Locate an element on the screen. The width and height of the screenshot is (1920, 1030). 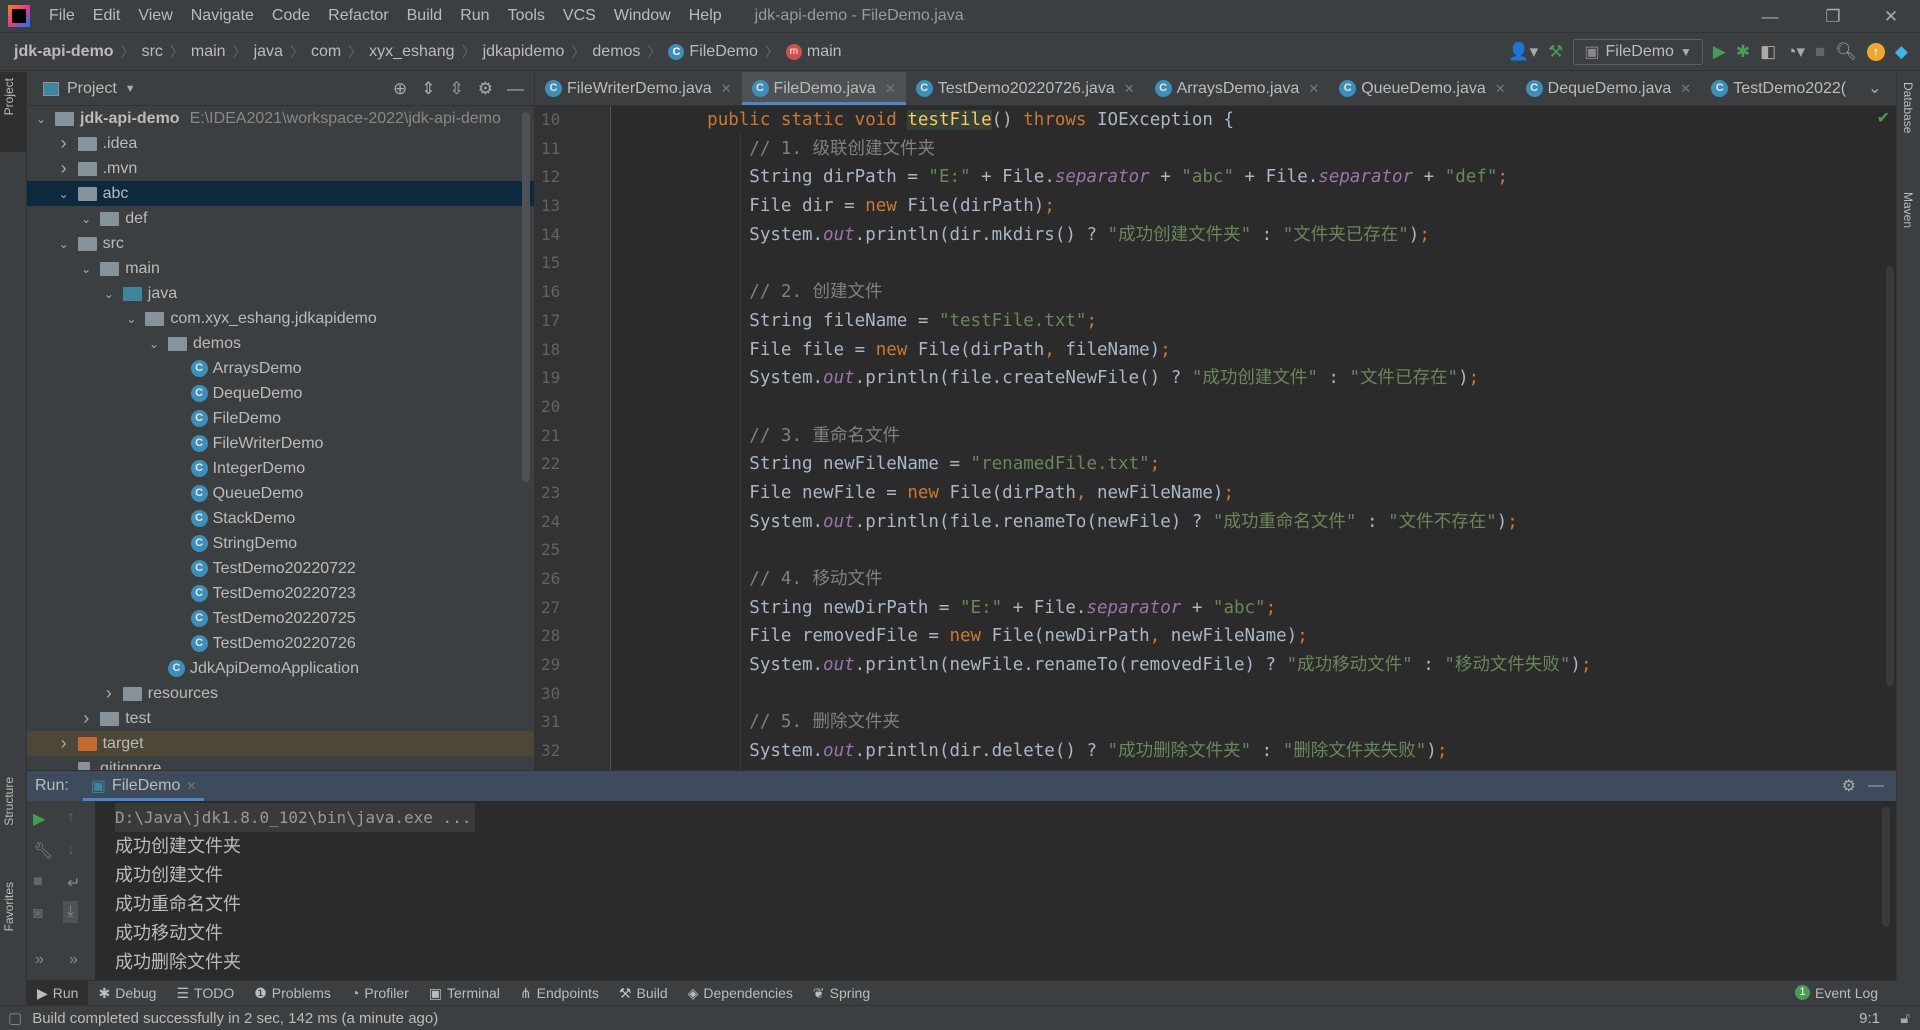
editor-tab: C TestDemo2022( is located at coordinates (1778, 88).